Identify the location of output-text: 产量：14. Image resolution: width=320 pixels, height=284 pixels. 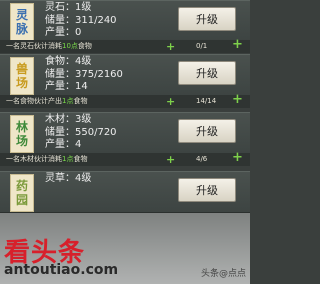
(66, 86).